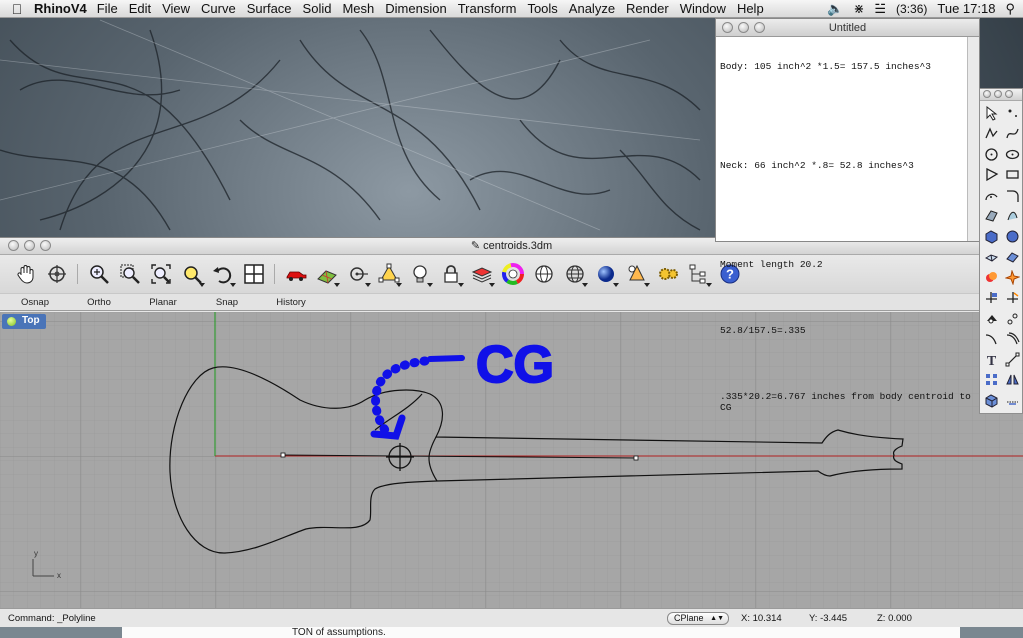  What do you see at coordinates (129, 274) in the screenshot?
I see `zoom-window-icon` at bounding box center [129, 274].